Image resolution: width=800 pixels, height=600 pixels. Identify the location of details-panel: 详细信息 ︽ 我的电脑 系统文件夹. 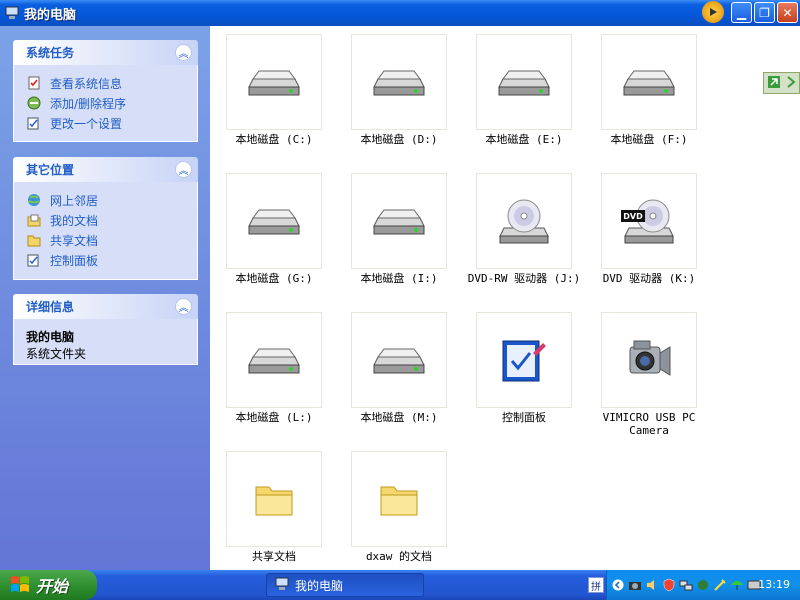
(105, 329).